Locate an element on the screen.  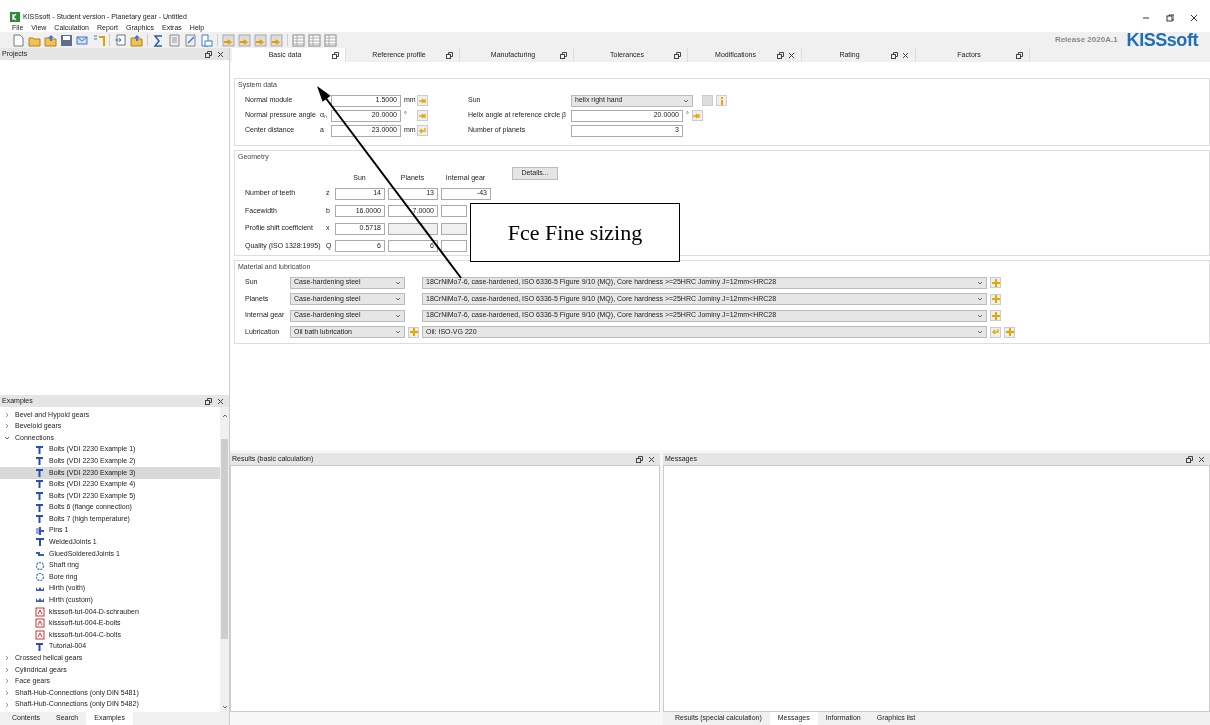
scrollbar-thumb is located at coordinates (224, 539).